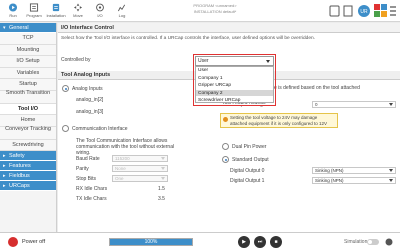 The image size is (400, 250). I want to click on dashboard-icon, so click(380, 10).